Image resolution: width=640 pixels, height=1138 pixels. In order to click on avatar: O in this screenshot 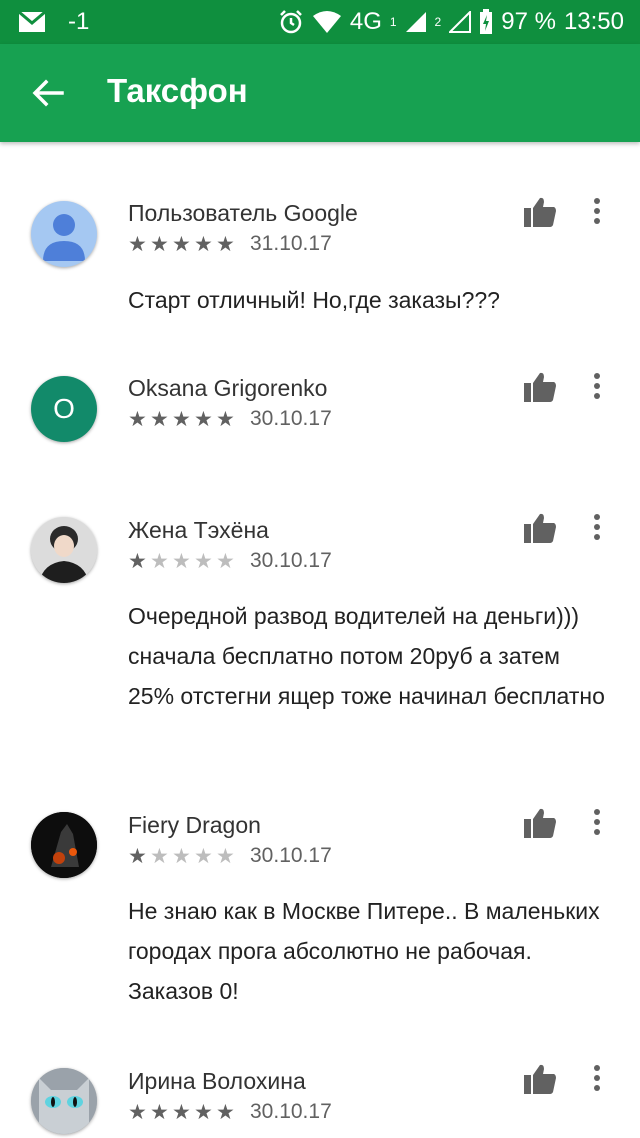, I will do `click(64, 409)`.